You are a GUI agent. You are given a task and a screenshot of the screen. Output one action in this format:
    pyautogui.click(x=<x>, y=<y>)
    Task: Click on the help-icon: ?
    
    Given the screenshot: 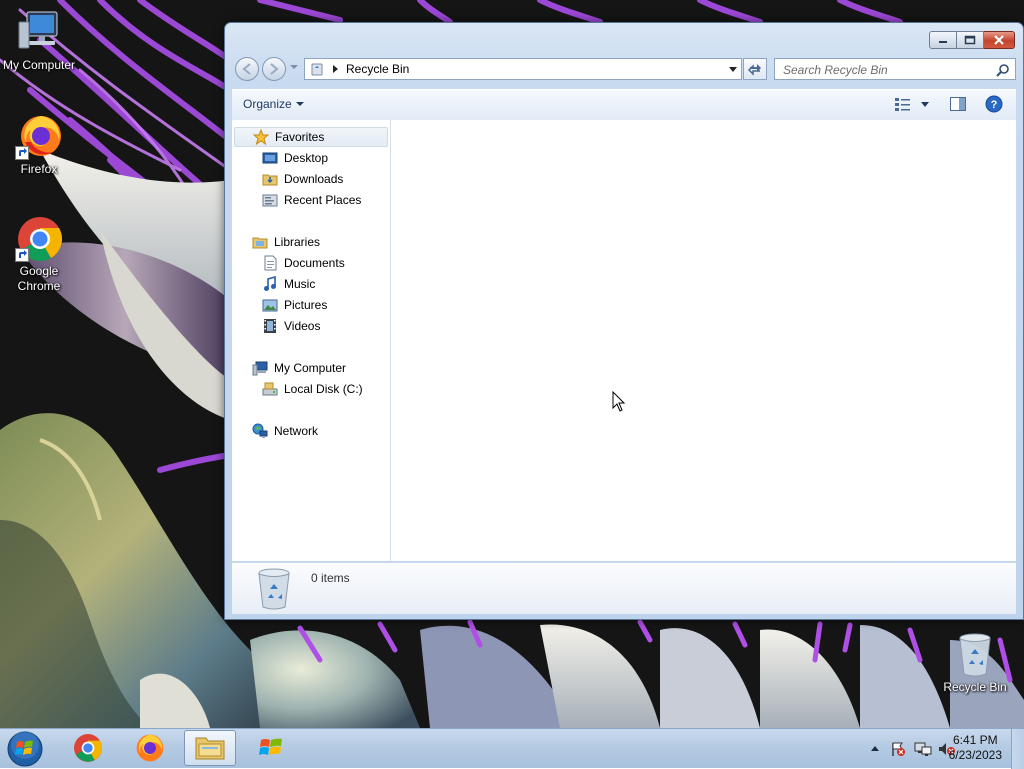 What is the action you would take?
    pyautogui.click(x=994, y=104)
    